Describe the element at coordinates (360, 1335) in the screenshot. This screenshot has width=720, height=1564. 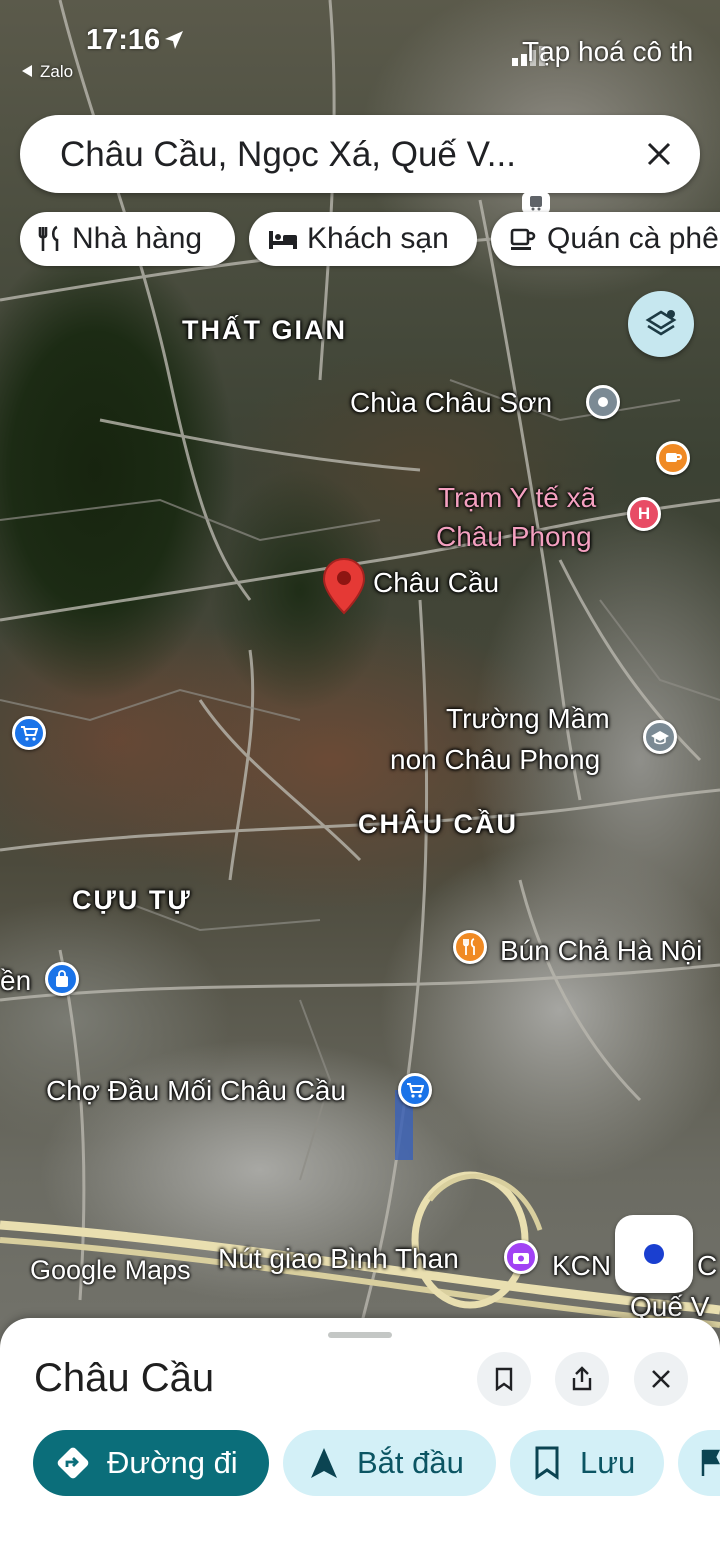
I see `sheet-drag-handle` at that location.